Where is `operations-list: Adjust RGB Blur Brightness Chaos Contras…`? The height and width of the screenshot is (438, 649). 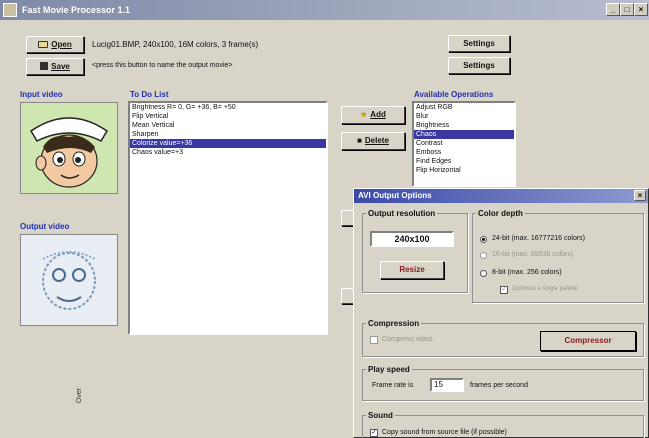
operations-list: Adjust RGB Blur Brightness Chaos Contras… is located at coordinates (464, 144).